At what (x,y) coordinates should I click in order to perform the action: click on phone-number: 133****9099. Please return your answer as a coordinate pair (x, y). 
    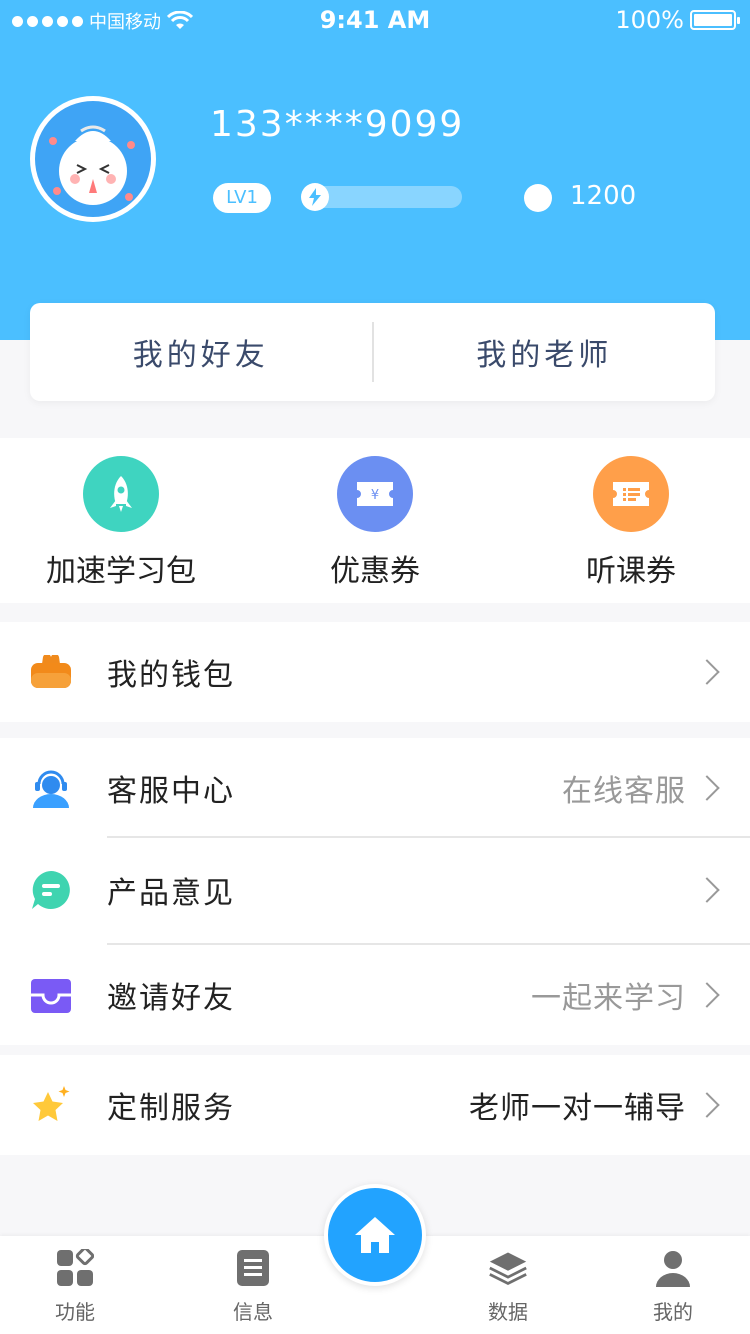
    Looking at the image, I should click on (337, 124).